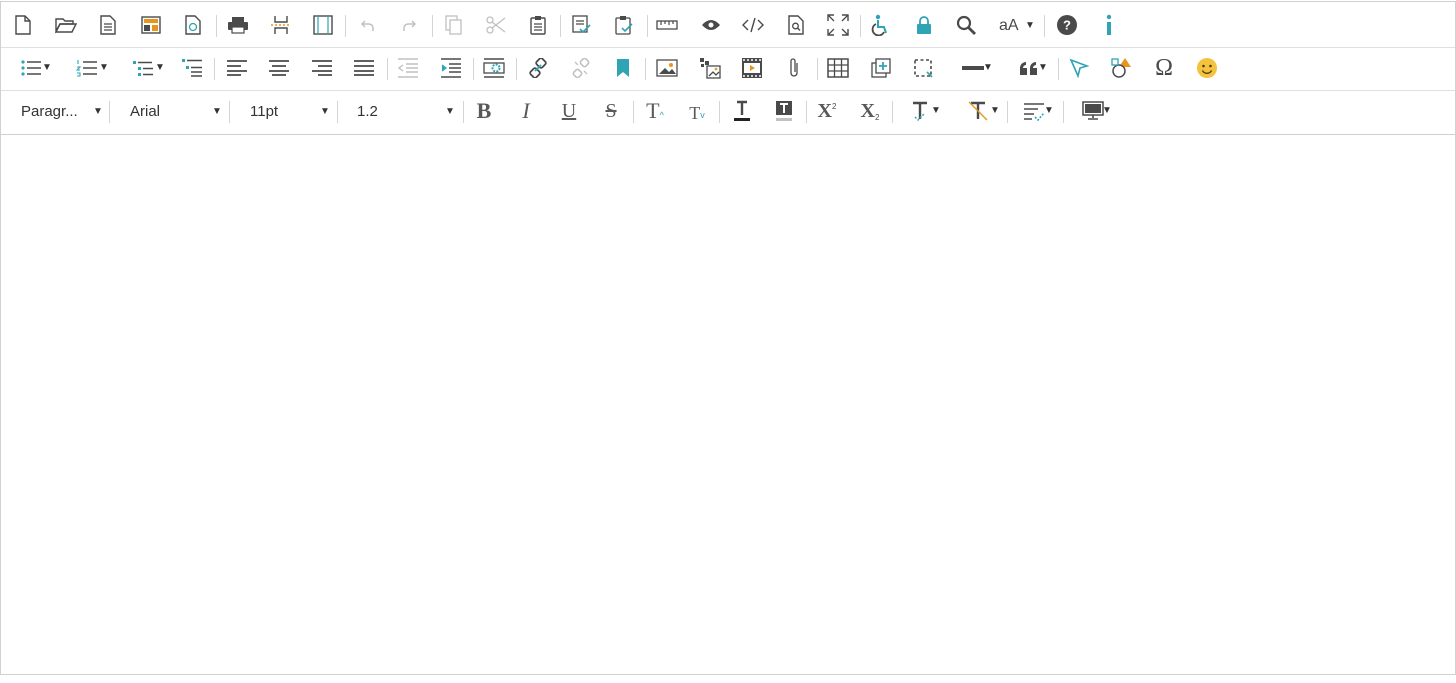  What do you see at coordinates (924, 25) in the screenshot?
I see `lock-button` at bounding box center [924, 25].